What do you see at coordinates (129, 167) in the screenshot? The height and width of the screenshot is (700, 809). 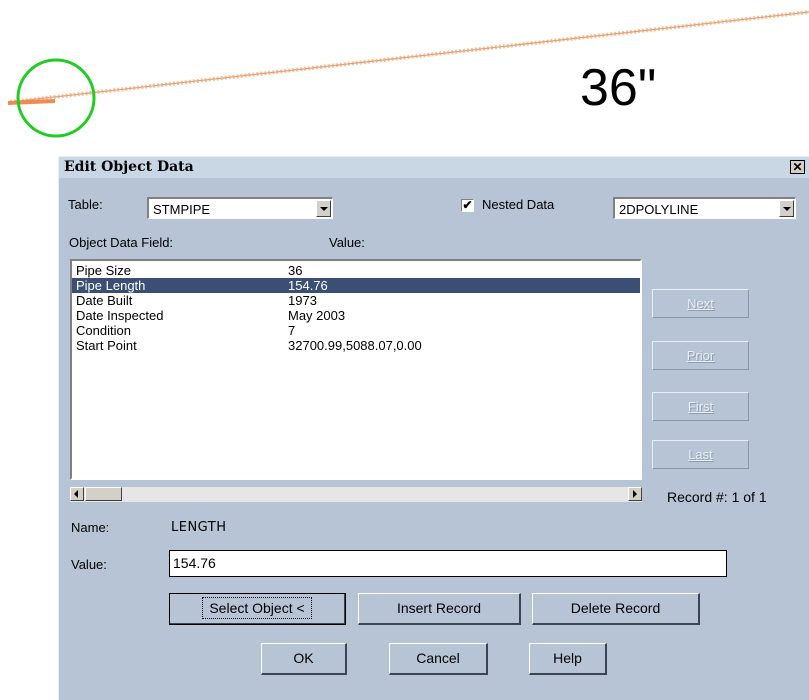 I see `dialog-title: Edit Object Data` at bounding box center [129, 167].